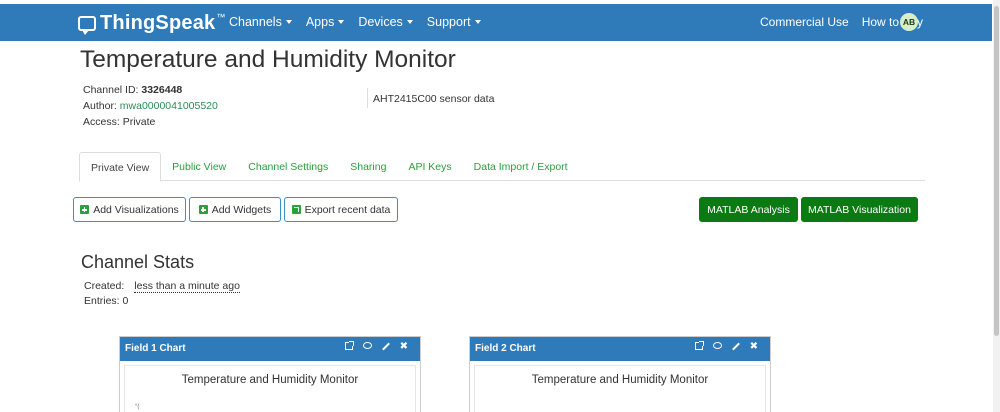  What do you see at coordinates (139, 122) in the screenshot?
I see `access-value: Private` at bounding box center [139, 122].